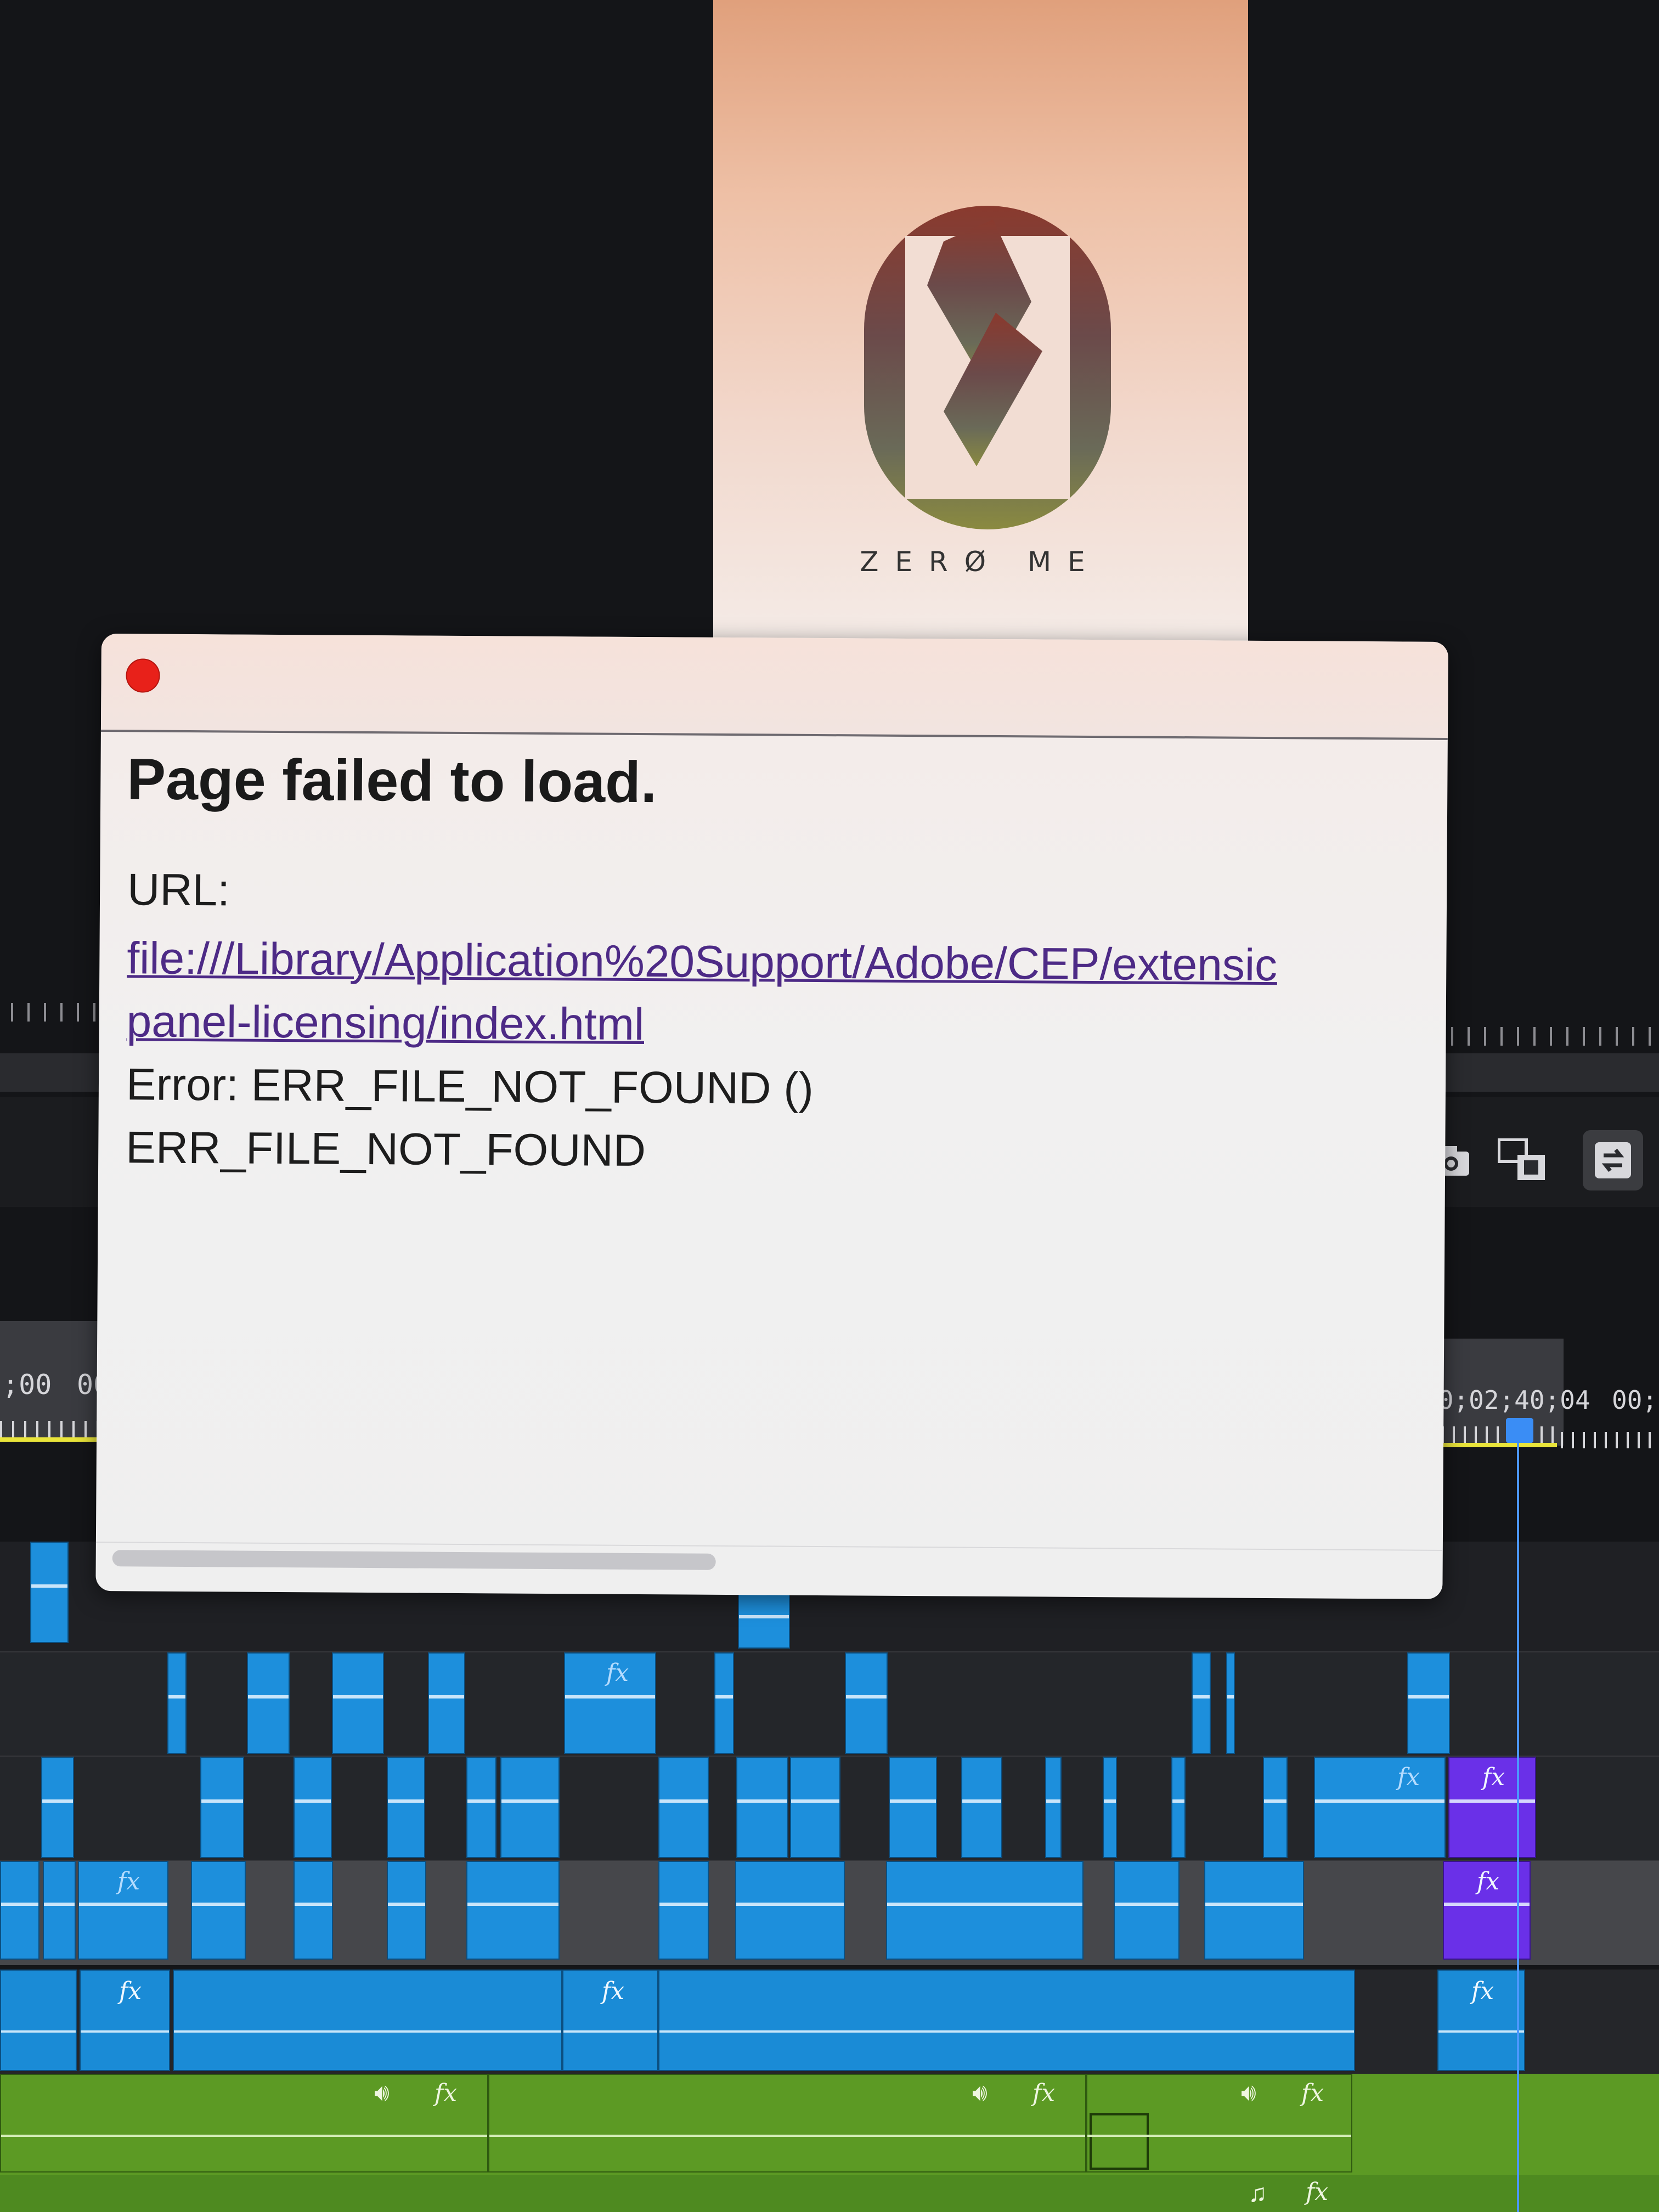 This screenshot has height=2212, width=1659. What do you see at coordinates (1506, 1400) in the screenshot?
I see `timecode-playhead: 00;02;40;04` at bounding box center [1506, 1400].